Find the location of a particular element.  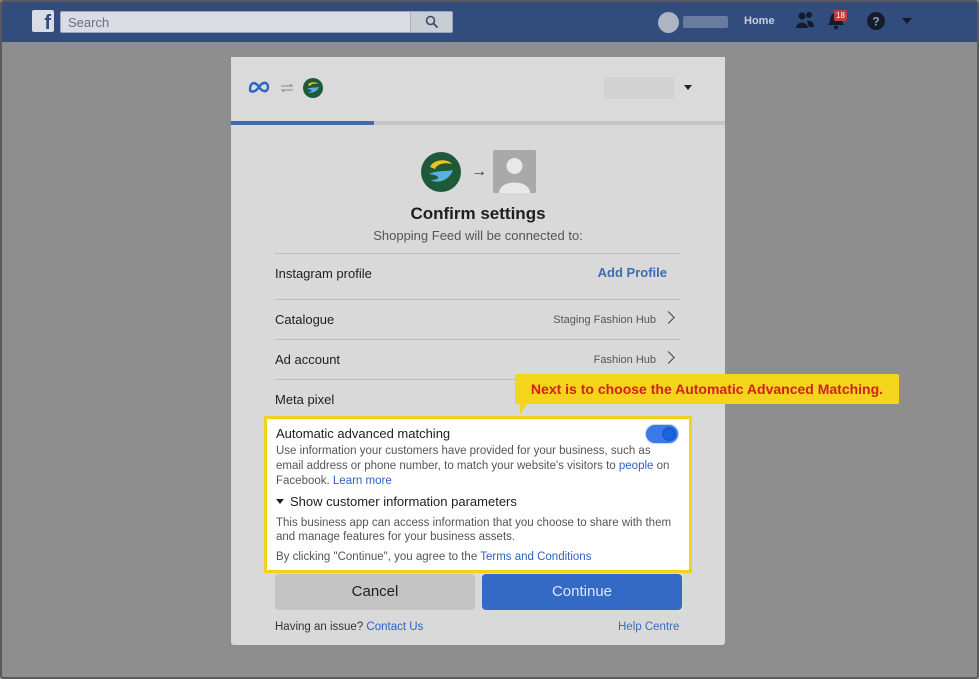

meta-logo-icon is located at coordinates (259, 87).